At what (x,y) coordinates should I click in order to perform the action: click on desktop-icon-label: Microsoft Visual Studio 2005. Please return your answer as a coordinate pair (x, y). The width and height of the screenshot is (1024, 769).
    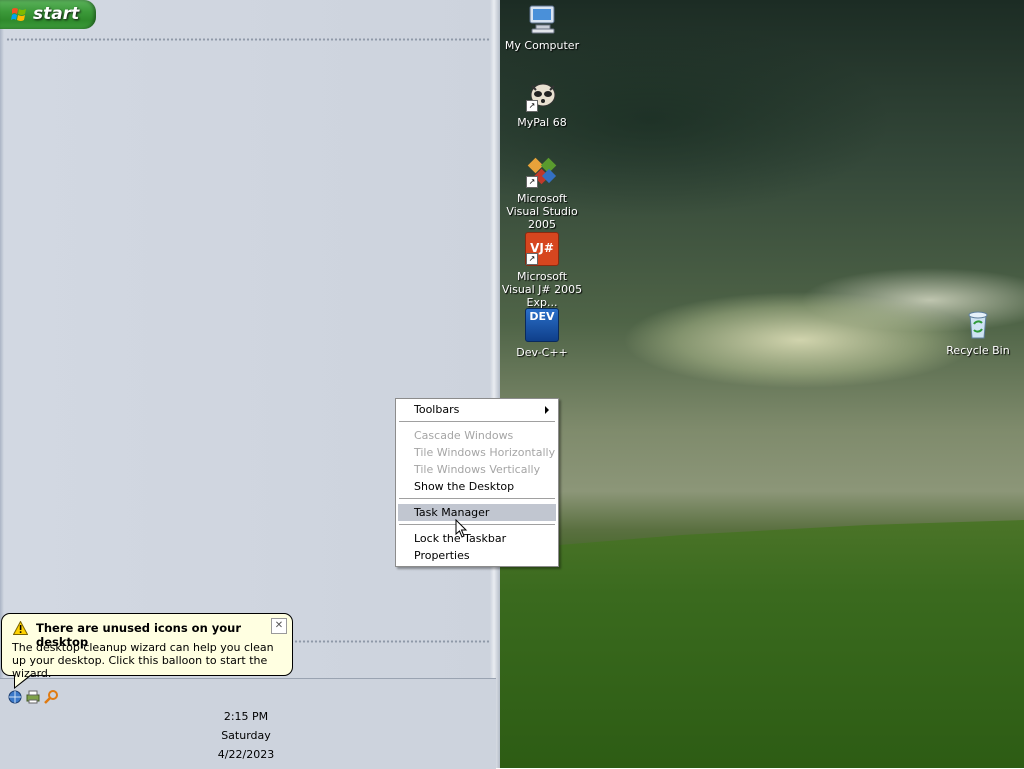
    Looking at the image, I should click on (542, 211).